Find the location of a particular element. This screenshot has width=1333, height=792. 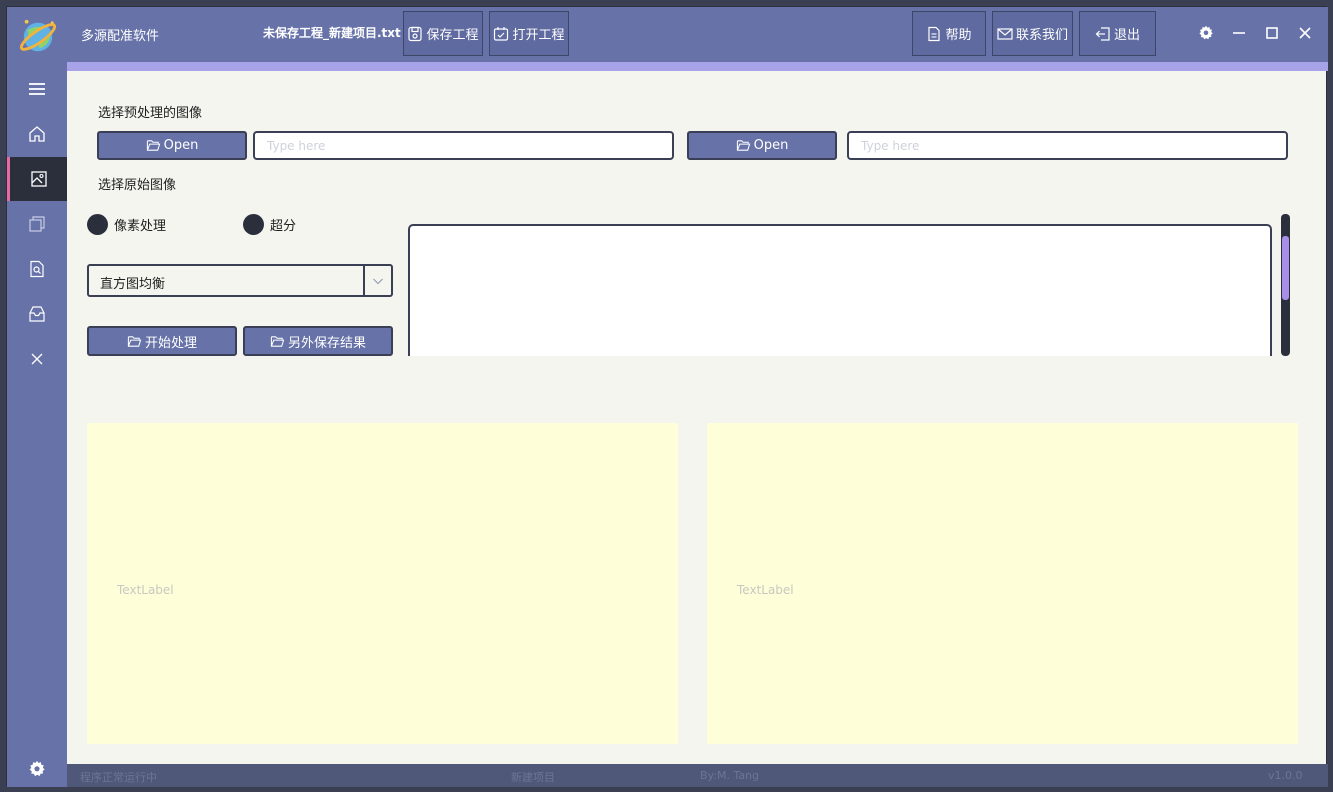

status-project: 新建项目 is located at coordinates (533, 777).